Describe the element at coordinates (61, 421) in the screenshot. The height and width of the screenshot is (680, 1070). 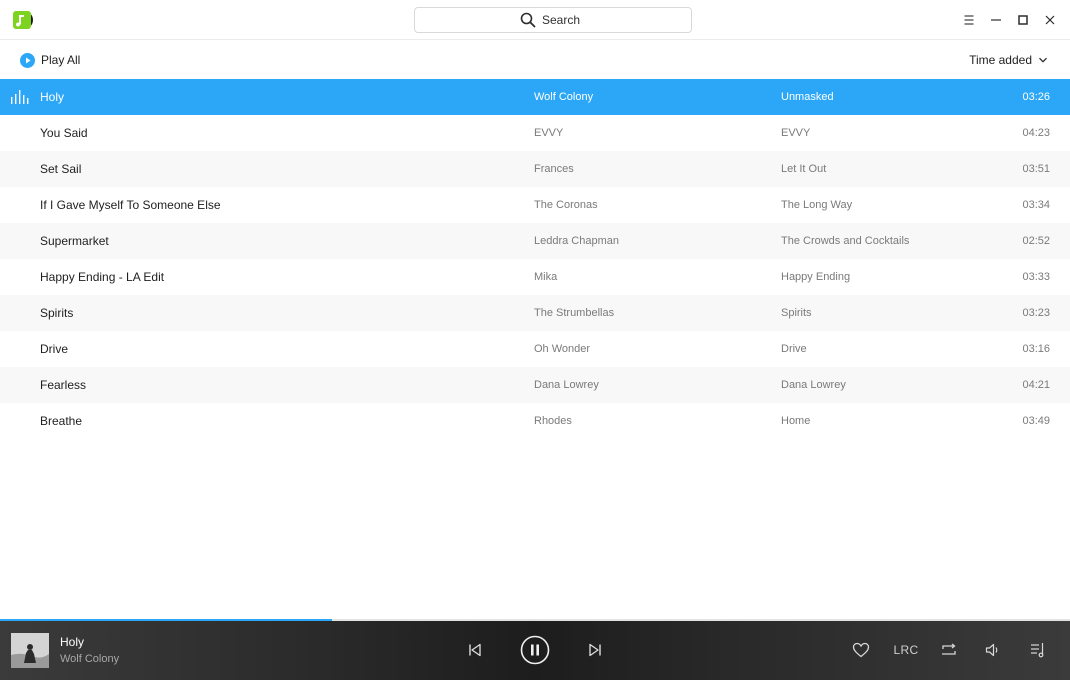
I see `song-title: Breathe` at that location.